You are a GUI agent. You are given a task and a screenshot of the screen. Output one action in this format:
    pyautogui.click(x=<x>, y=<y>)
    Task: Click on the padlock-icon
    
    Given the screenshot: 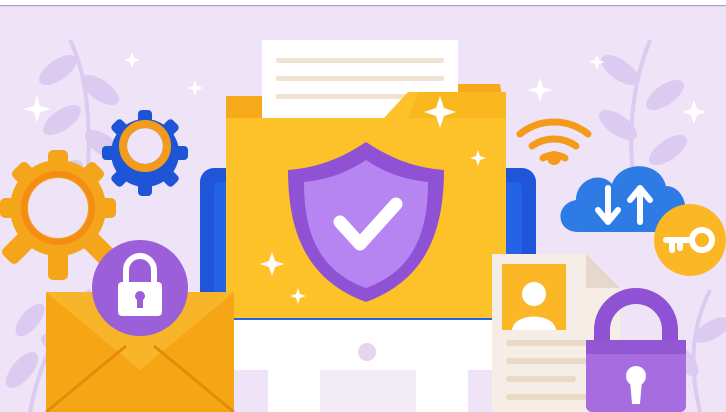 What is the action you would take?
    pyautogui.click(x=140, y=288)
    